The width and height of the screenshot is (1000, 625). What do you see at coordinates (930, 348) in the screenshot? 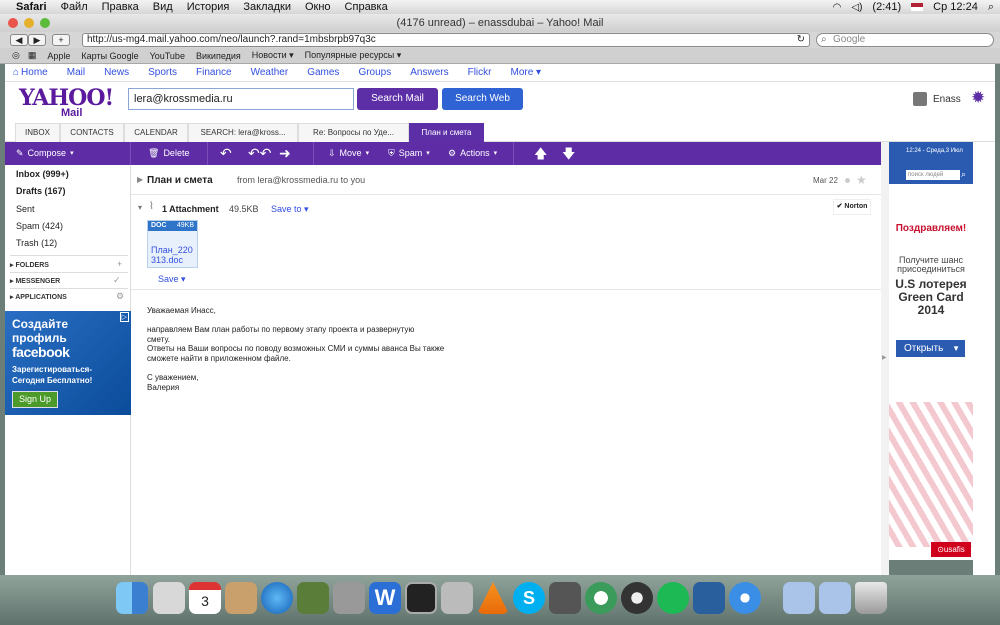
I see `ad-open-button: Открыть ▼` at bounding box center [930, 348].